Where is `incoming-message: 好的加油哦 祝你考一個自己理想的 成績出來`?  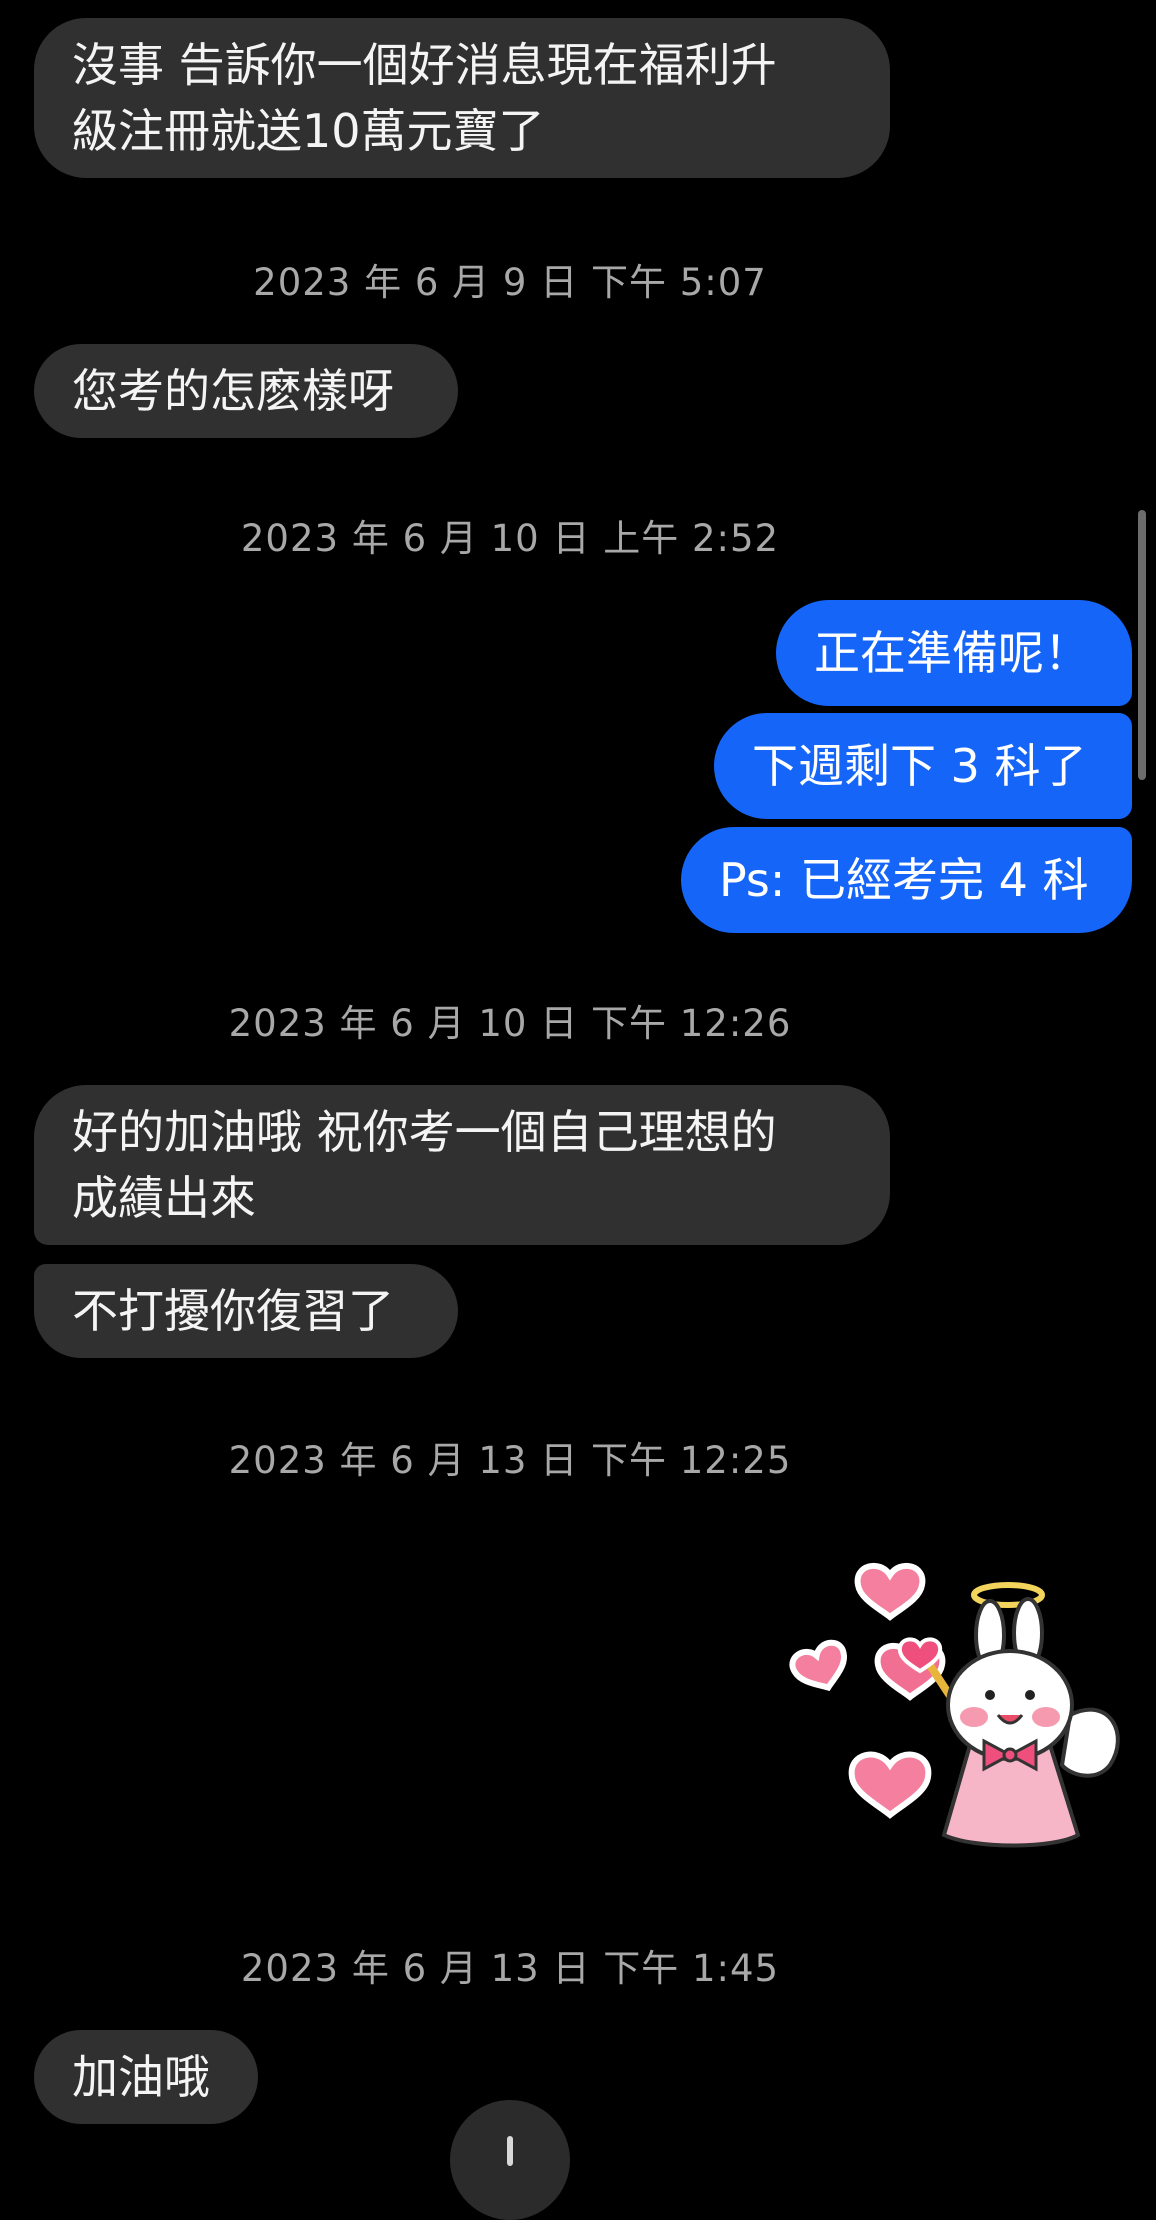
incoming-message: 好的加油哦 祝你考一個自己理想的 成績出來 is located at coordinates (462, 1165).